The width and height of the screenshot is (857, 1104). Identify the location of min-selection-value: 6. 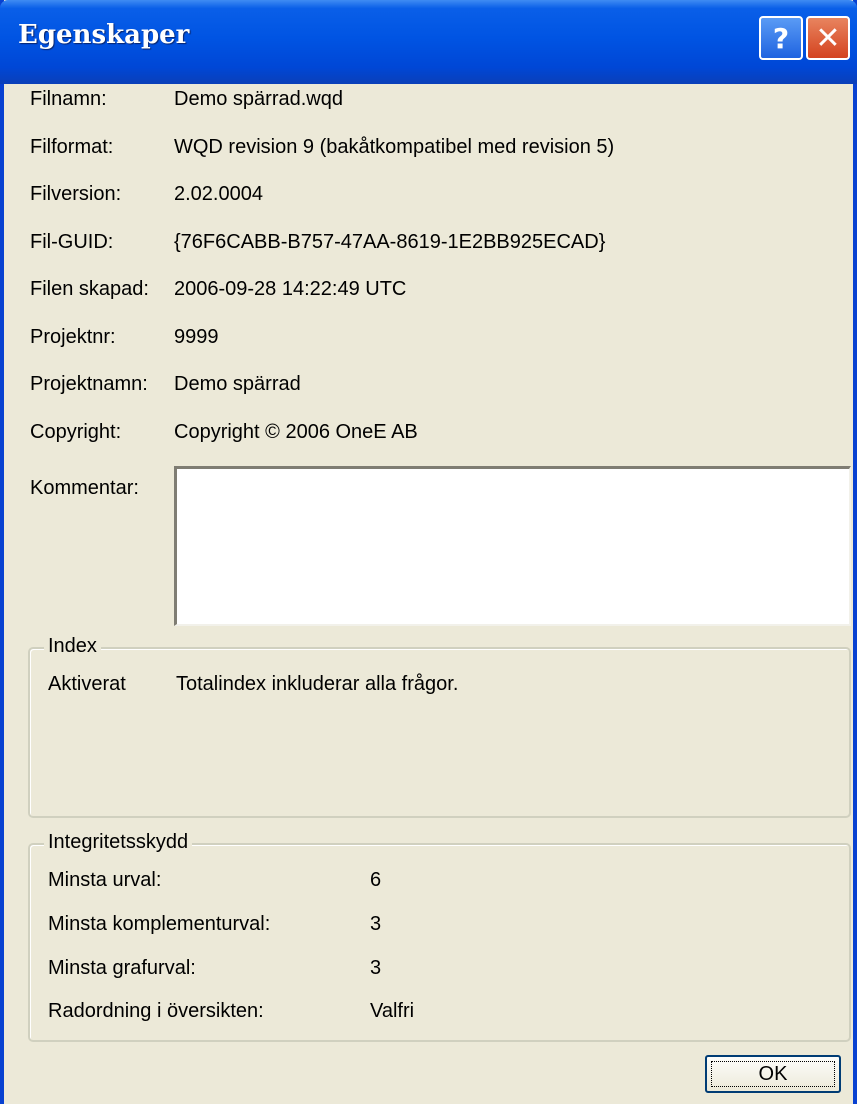
(376, 880).